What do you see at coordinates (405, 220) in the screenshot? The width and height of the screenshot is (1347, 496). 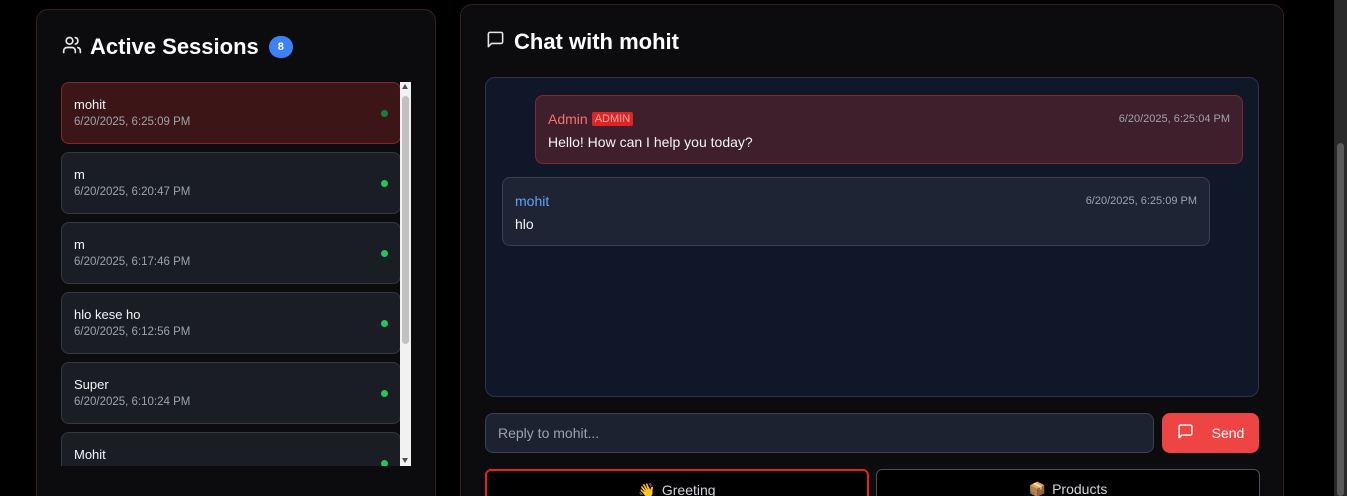 I see `scrollbar-thumb` at bounding box center [405, 220].